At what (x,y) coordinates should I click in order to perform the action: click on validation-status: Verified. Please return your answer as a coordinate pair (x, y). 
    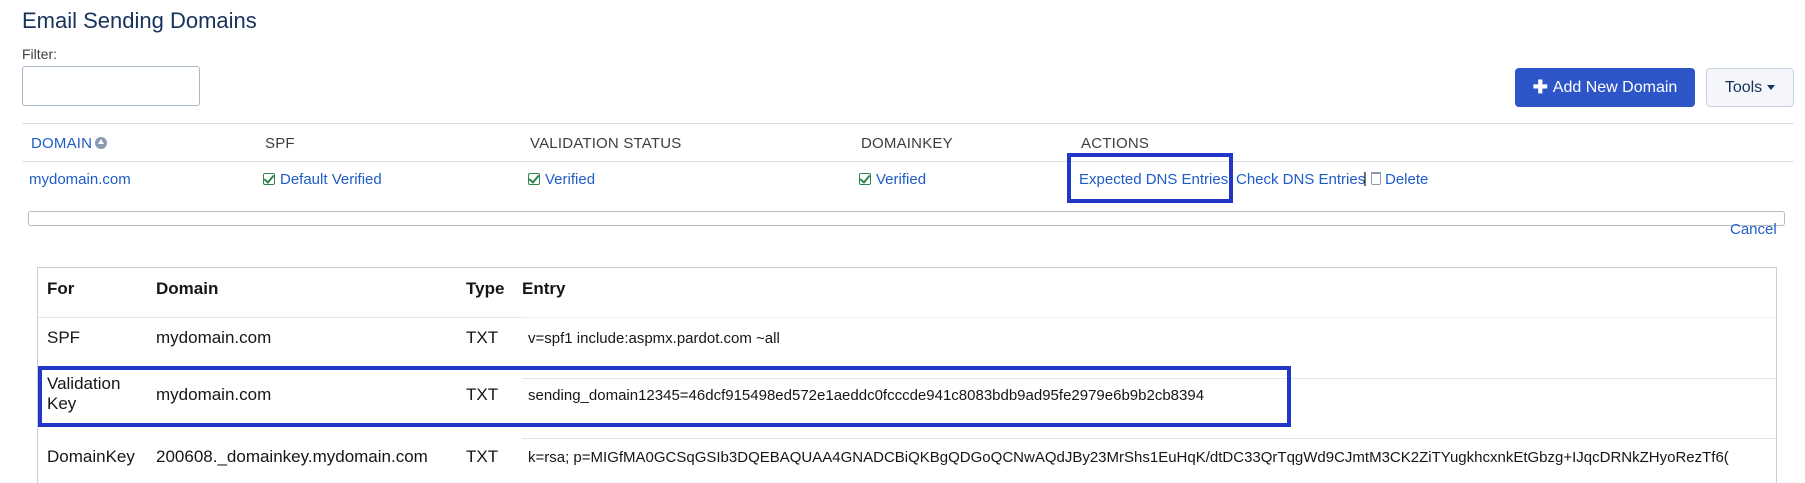
    Looking at the image, I should click on (561, 179).